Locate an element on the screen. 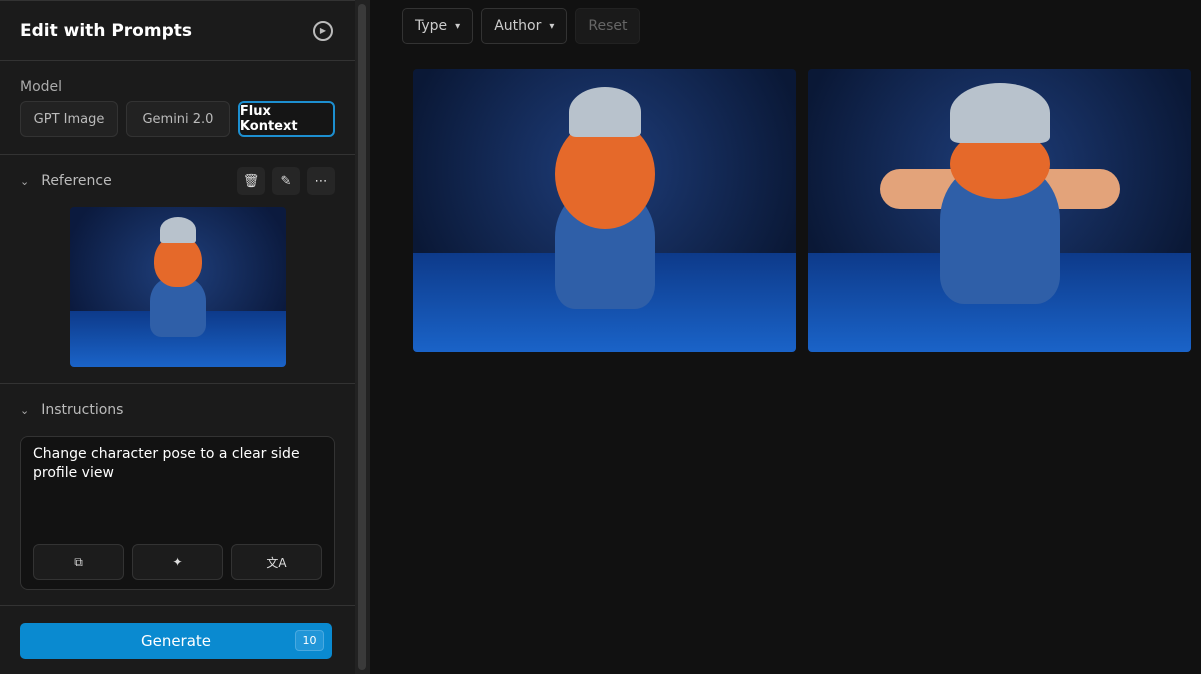  model-flux-kontext: Flux Kontext is located at coordinates (286, 119).